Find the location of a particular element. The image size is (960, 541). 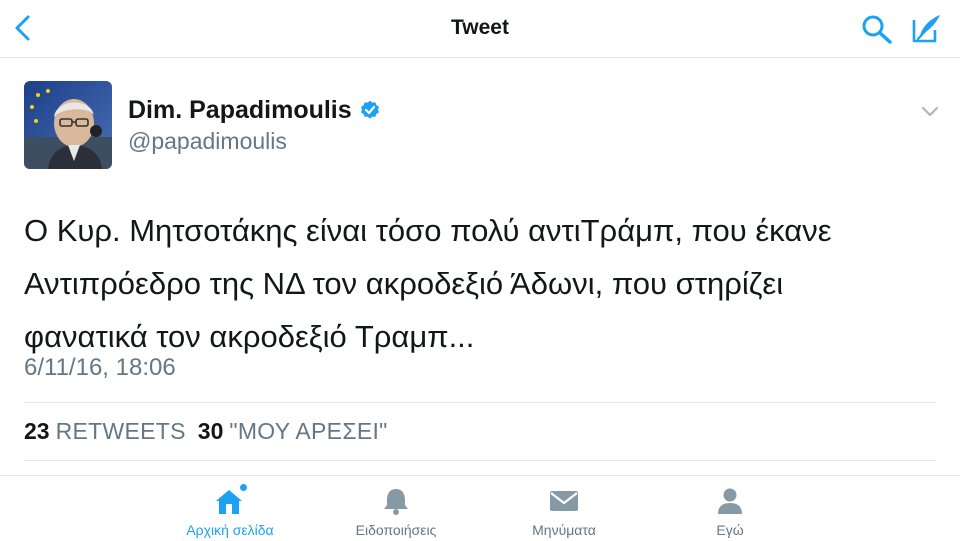

search-button is located at coordinates (877, 29).